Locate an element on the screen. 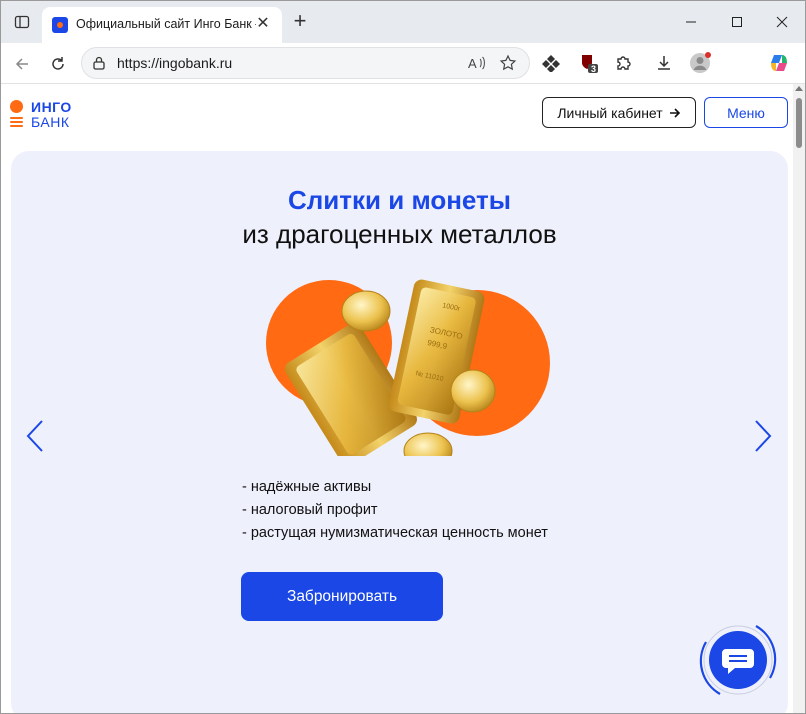  back-arrow-icon is located at coordinates (22, 64).